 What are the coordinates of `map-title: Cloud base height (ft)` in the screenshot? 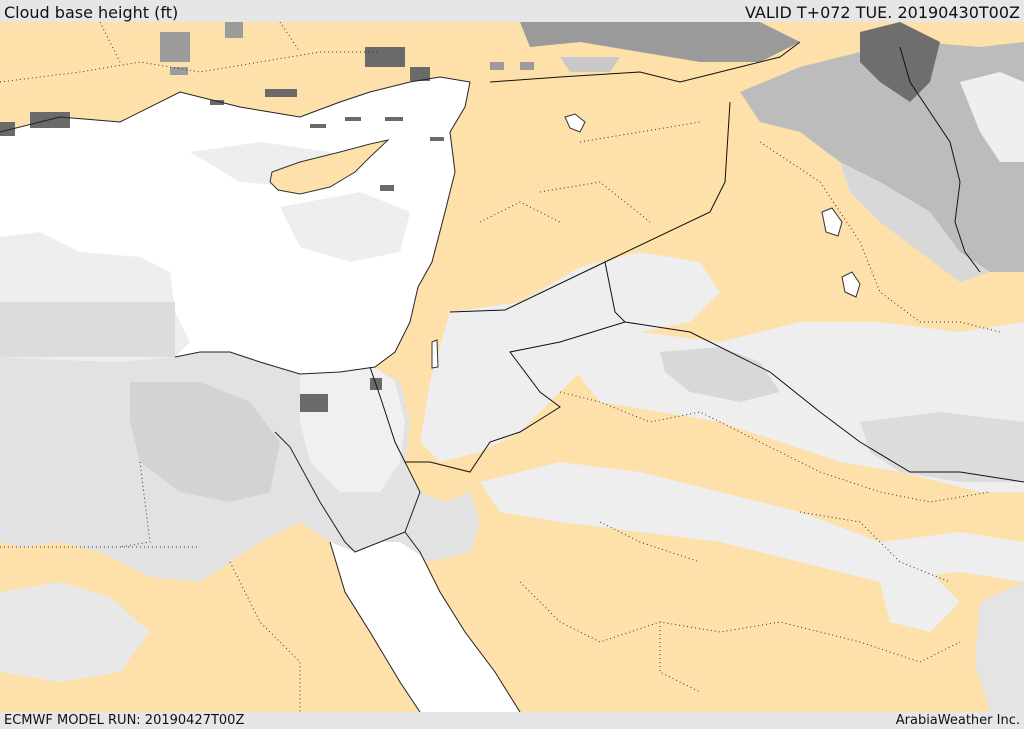 It's located at (91, 12).